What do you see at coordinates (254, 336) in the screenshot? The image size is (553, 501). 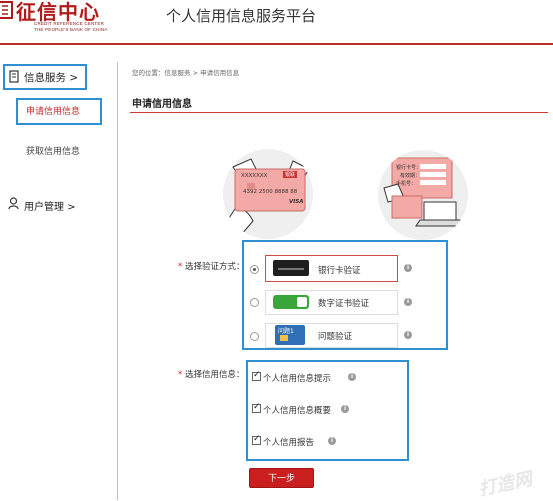 I see `radio-question` at bounding box center [254, 336].